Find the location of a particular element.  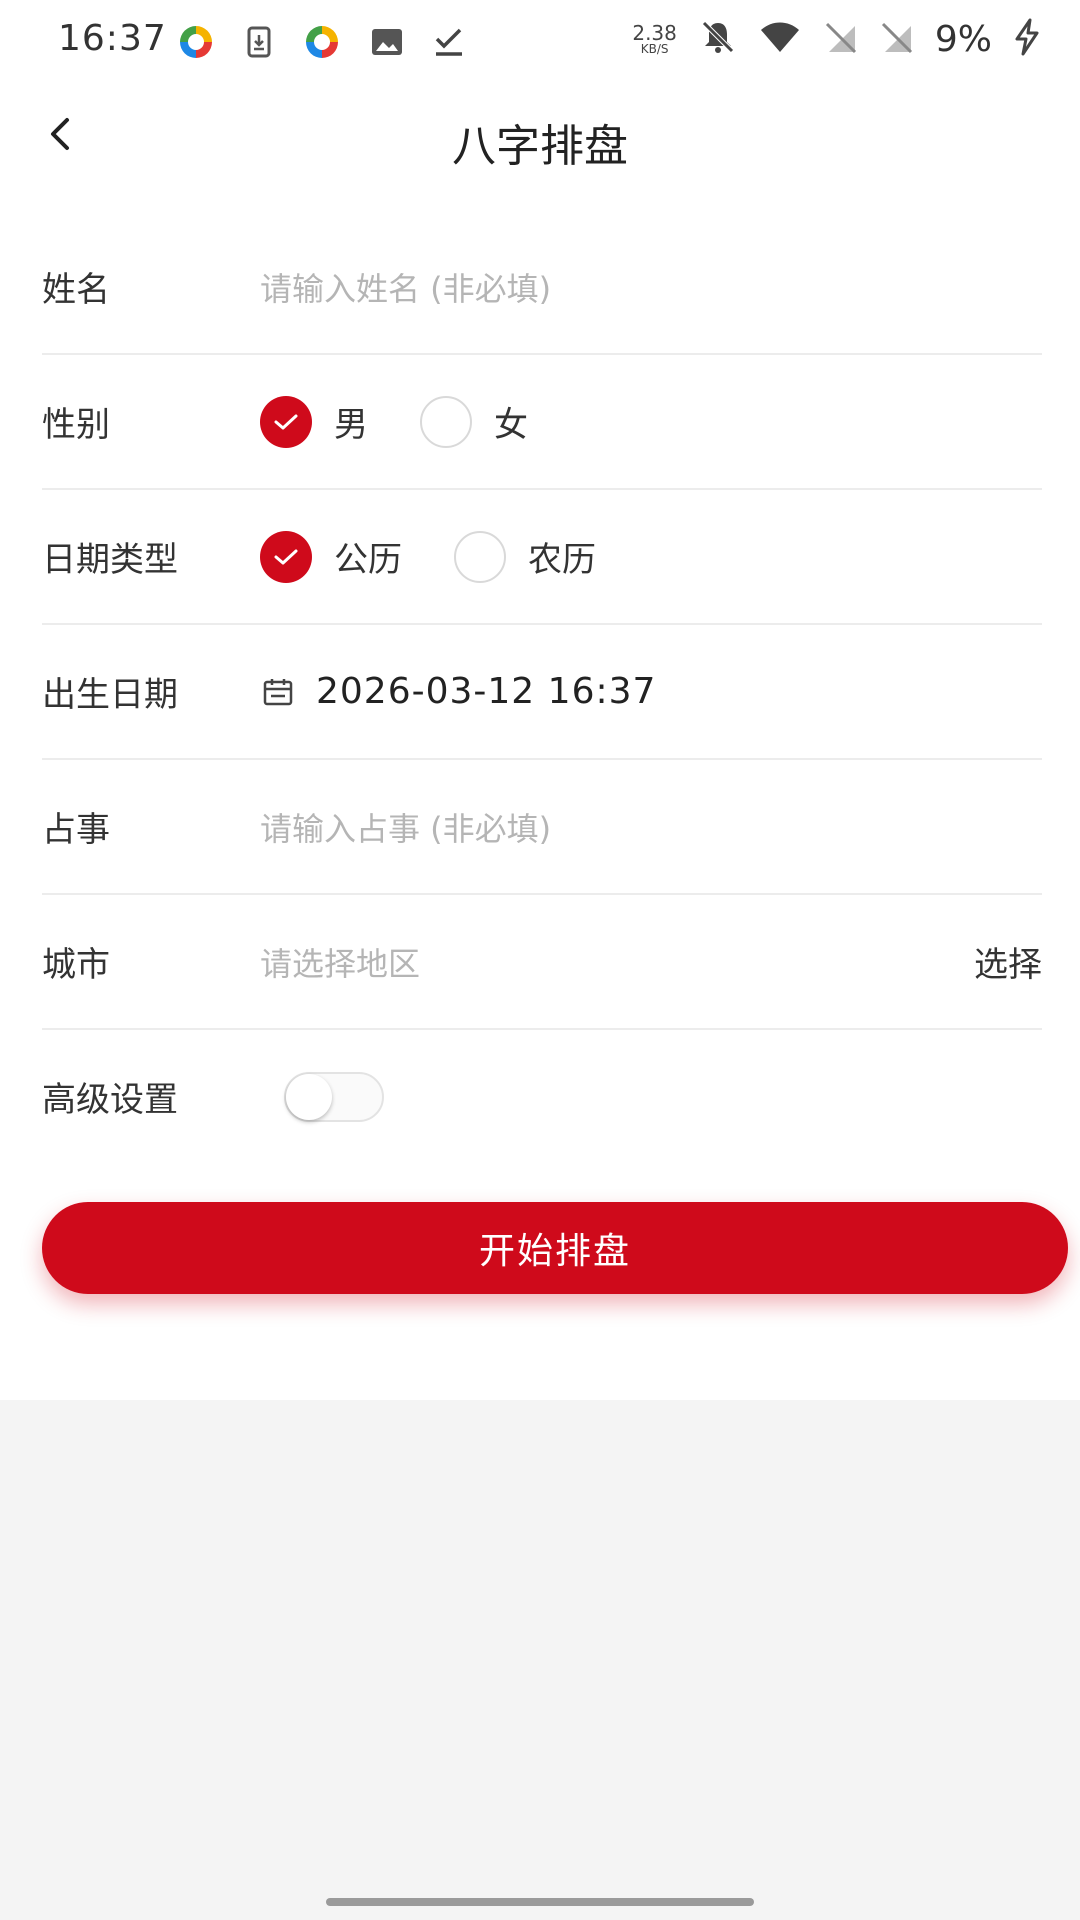

matter-row: 占事 请输入占事 (非必填) is located at coordinates (542, 827).